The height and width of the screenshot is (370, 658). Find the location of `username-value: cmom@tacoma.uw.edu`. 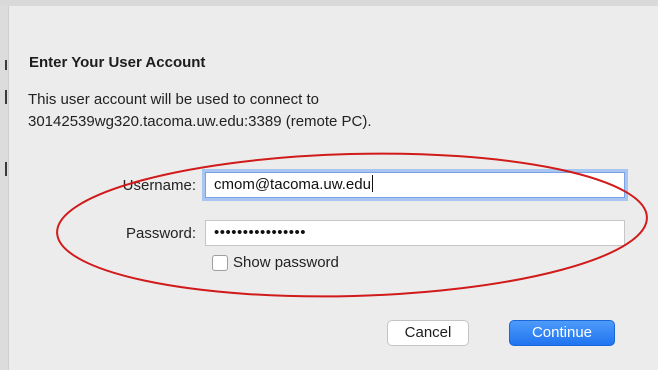

username-value: cmom@tacoma.uw.edu is located at coordinates (292, 184).